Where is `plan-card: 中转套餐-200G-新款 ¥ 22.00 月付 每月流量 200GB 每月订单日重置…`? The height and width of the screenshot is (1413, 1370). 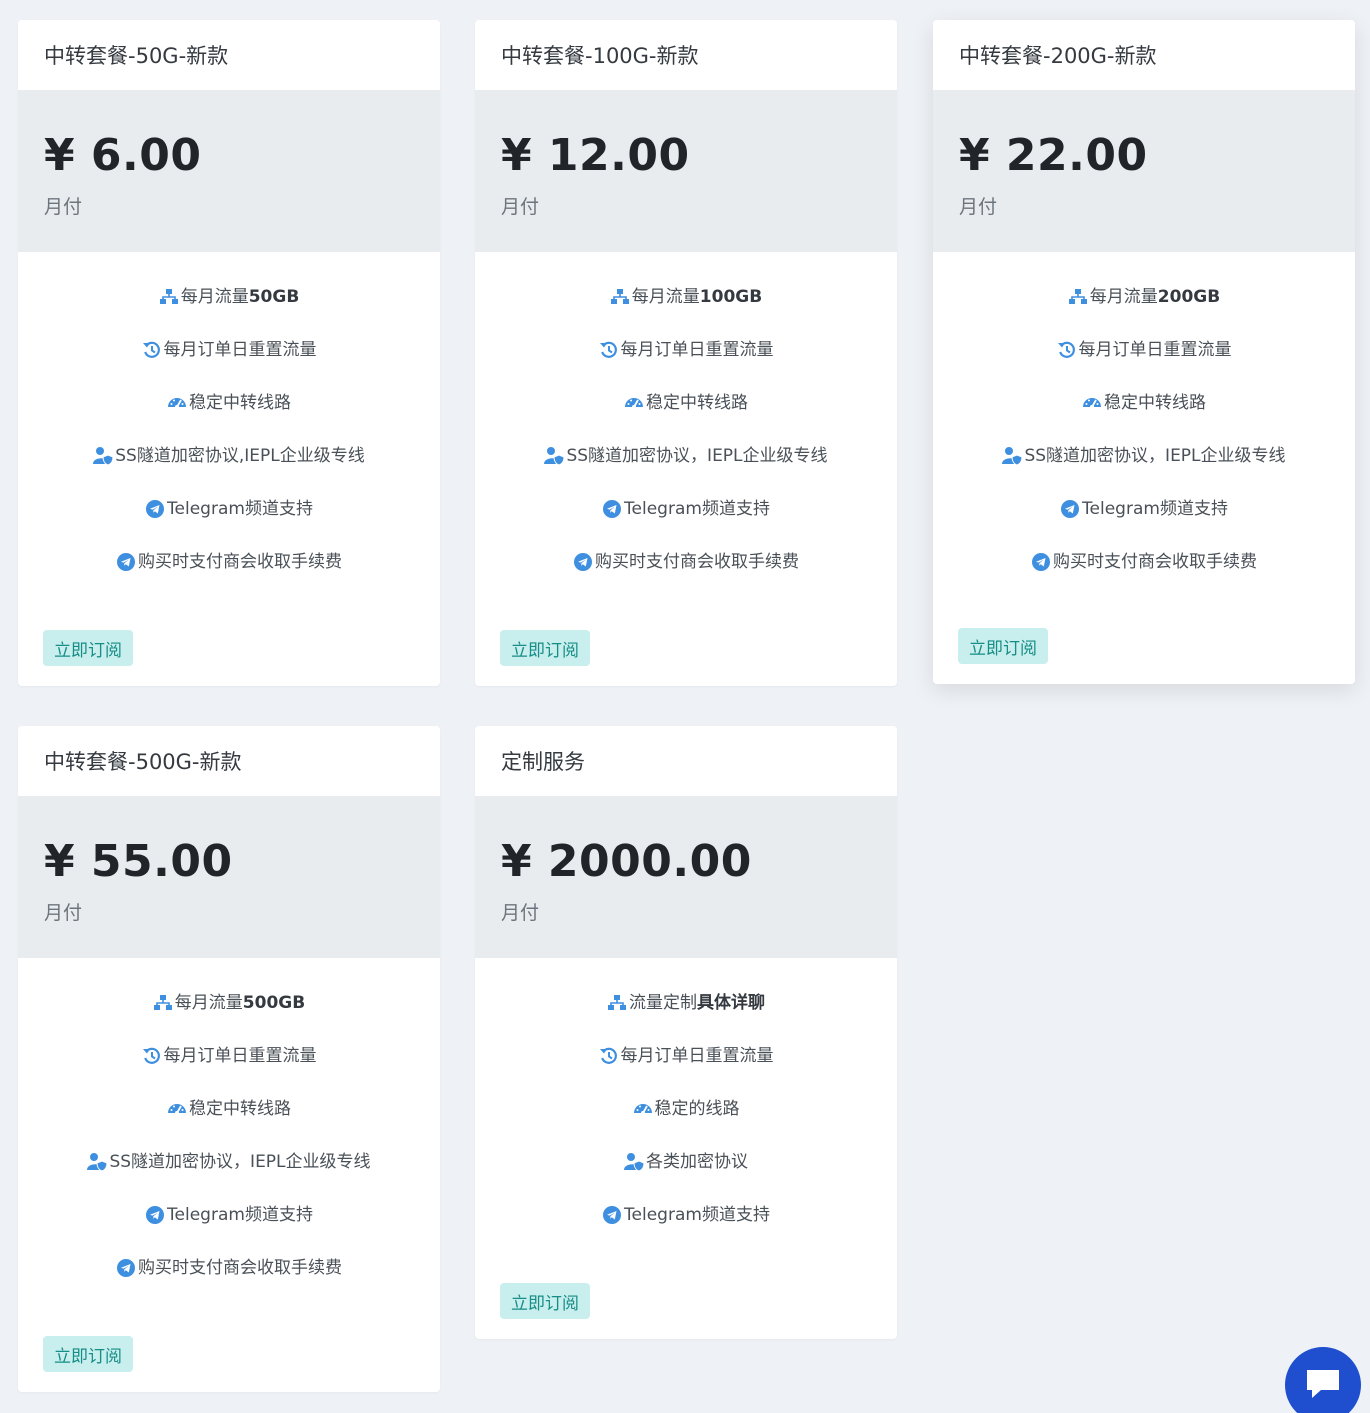 plan-card: 中转套餐-200G-新款 ¥ 22.00 月付 每月流量 200GB 每月订单日重置… is located at coordinates (1144, 352).